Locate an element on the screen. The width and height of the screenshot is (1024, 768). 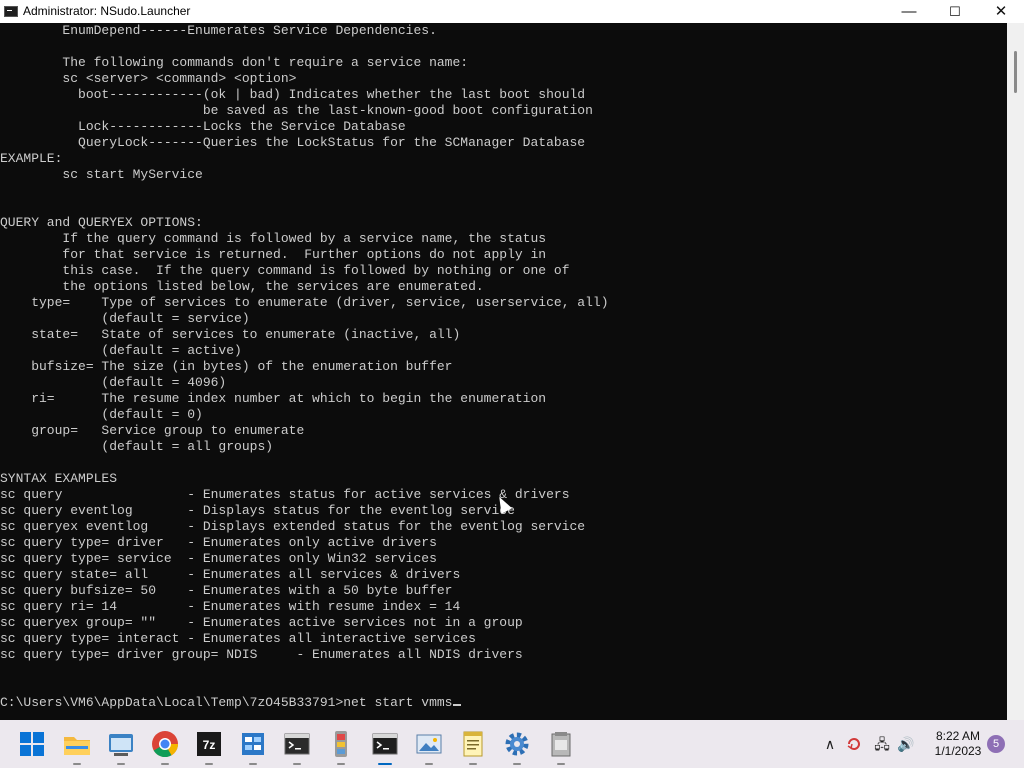
taskbar-task-view is located at coordinates (121, 746).